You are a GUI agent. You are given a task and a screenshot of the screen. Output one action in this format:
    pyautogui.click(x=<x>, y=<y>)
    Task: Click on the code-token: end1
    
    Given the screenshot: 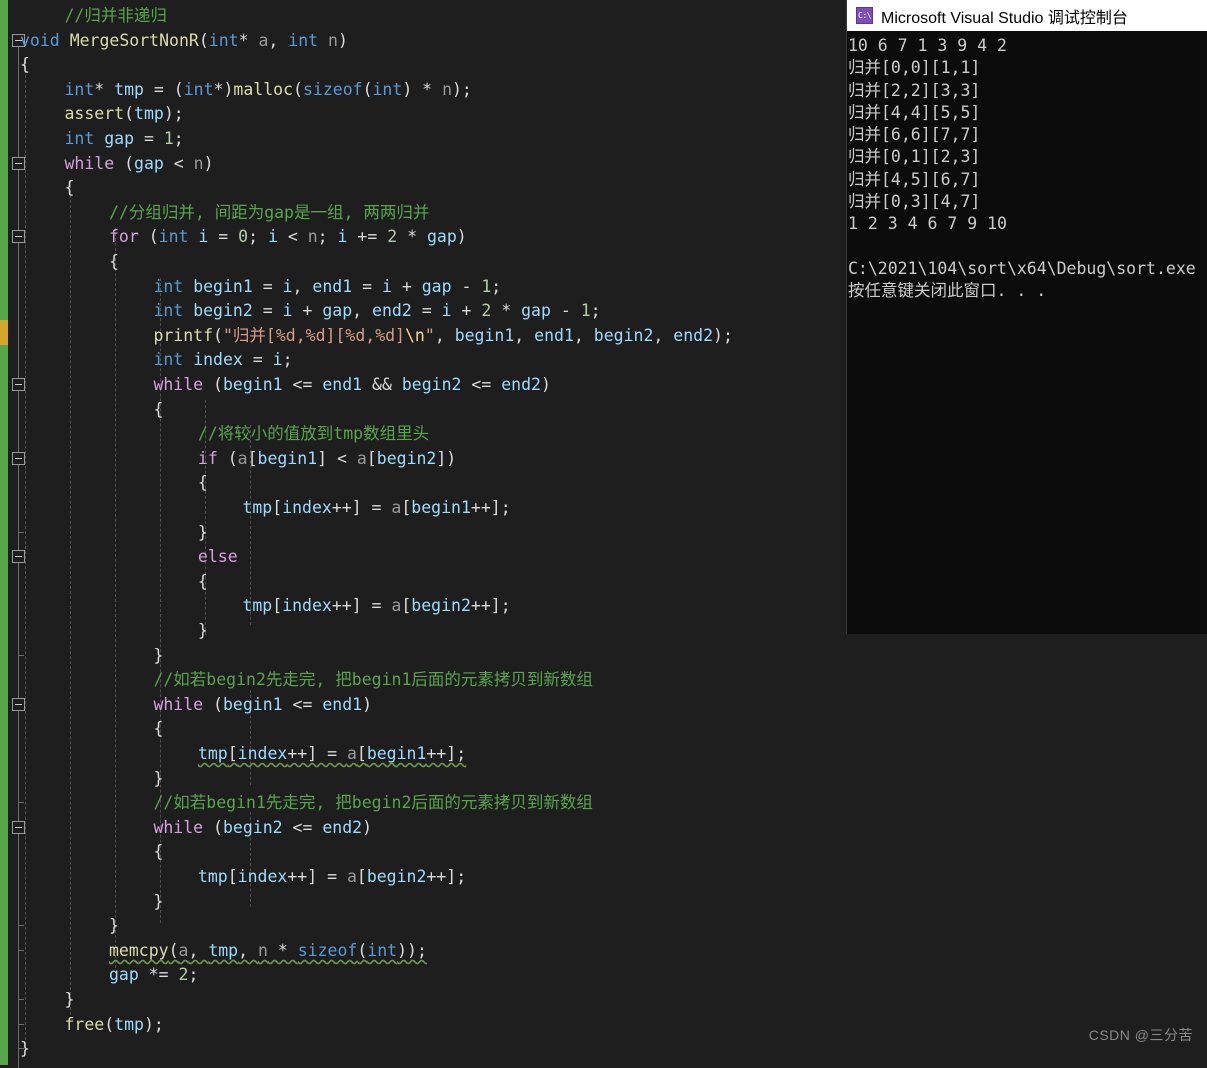 What is the action you would take?
    pyautogui.click(x=332, y=286)
    